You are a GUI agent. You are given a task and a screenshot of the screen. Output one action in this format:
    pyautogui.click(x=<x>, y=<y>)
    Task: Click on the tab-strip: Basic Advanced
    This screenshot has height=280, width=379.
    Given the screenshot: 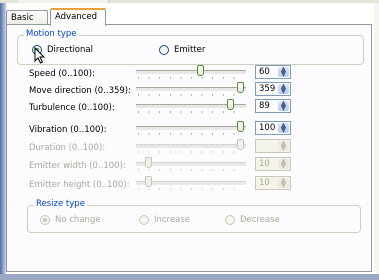 What is the action you would take?
    pyautogui.click(x=190, y=14)
    